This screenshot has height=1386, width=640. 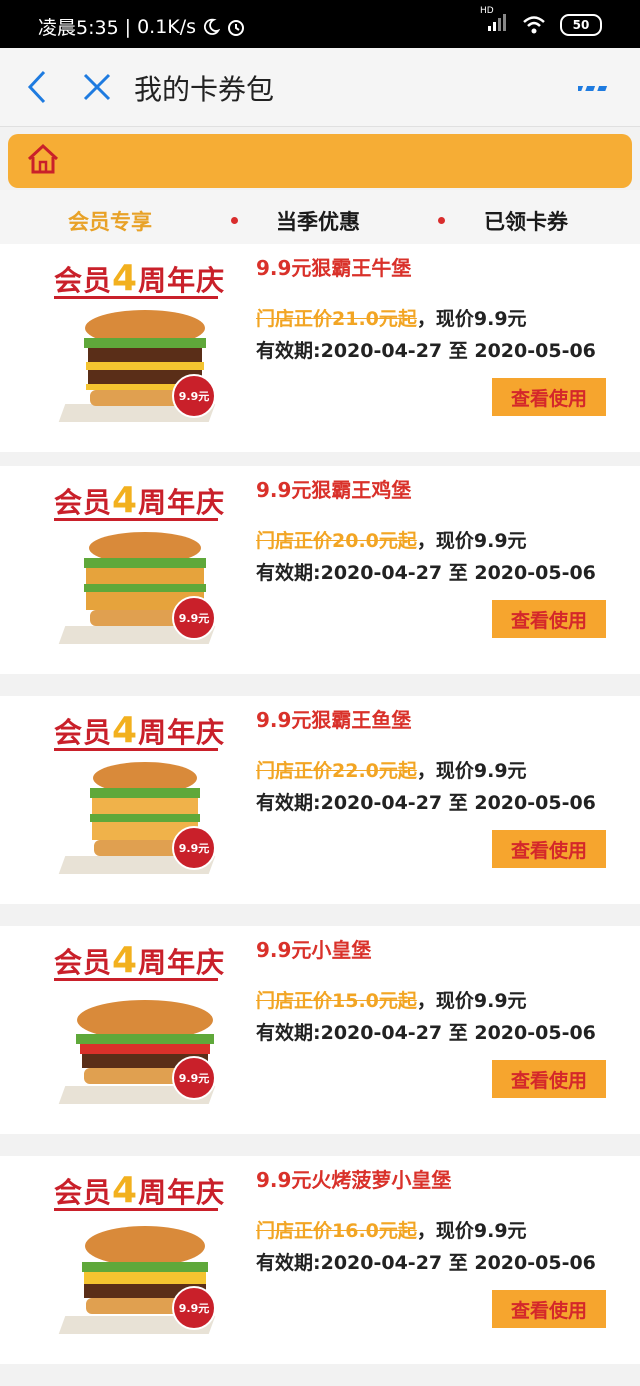 What do you see at coordinates (110, 221) in the screenshot?
I see `tab-member: 会员专享` at bounding box center [110, 221].